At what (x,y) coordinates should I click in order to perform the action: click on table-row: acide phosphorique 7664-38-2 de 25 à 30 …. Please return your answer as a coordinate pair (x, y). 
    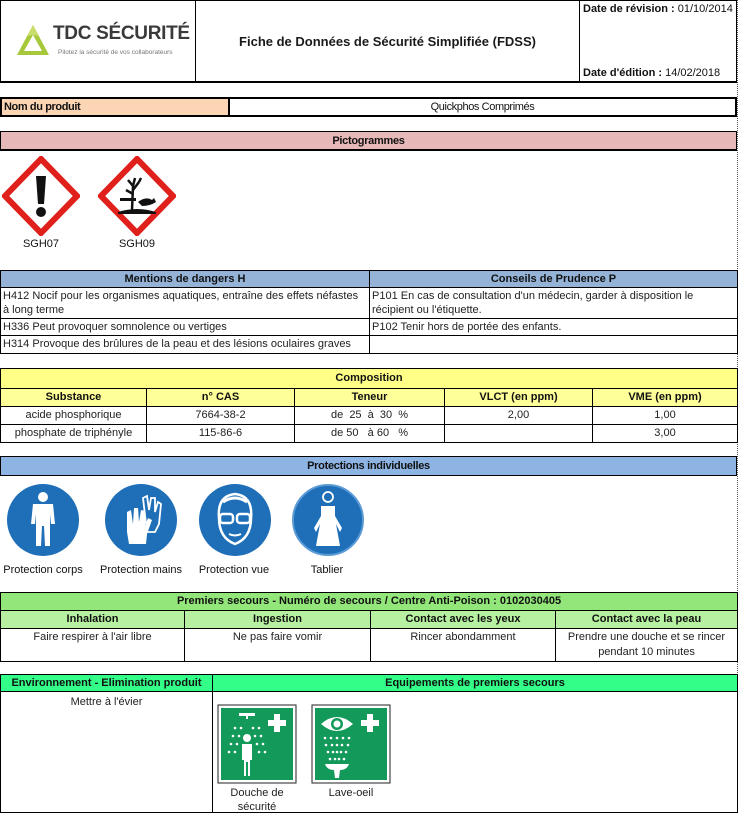
    Looking at the image, I should click on (369, 415).